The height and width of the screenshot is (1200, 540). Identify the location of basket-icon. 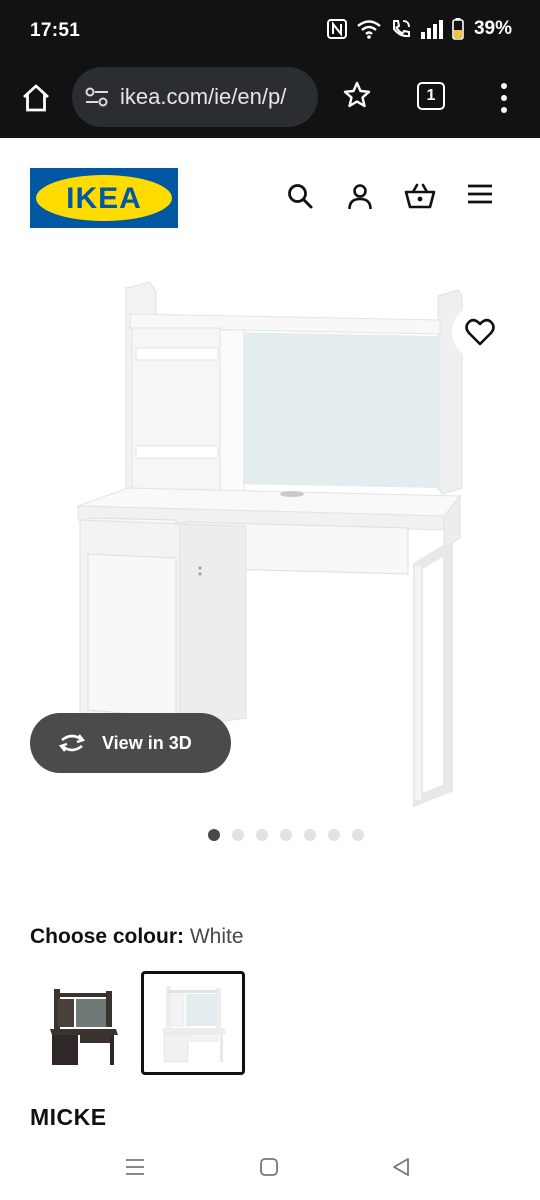
(420, 198).